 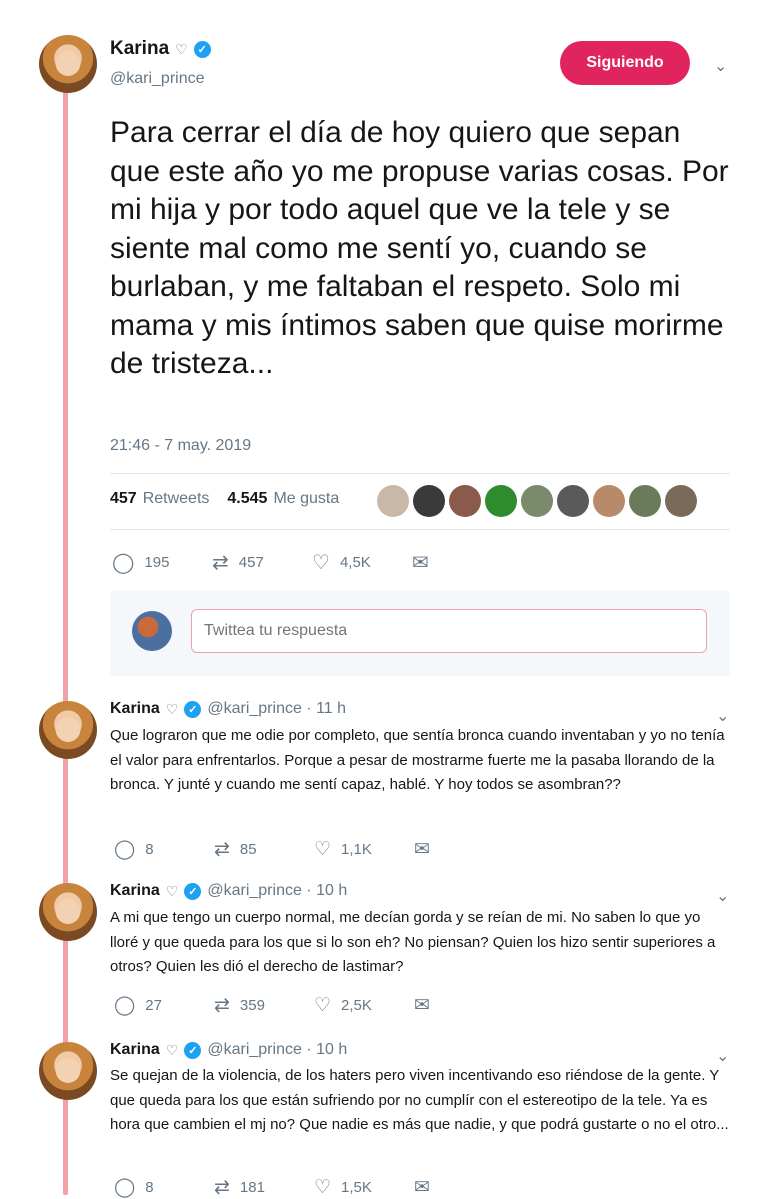 What do you see at coordinates (152, 631) in the screenshot?
I see `user-avatar` at bounding box center [152, 631].